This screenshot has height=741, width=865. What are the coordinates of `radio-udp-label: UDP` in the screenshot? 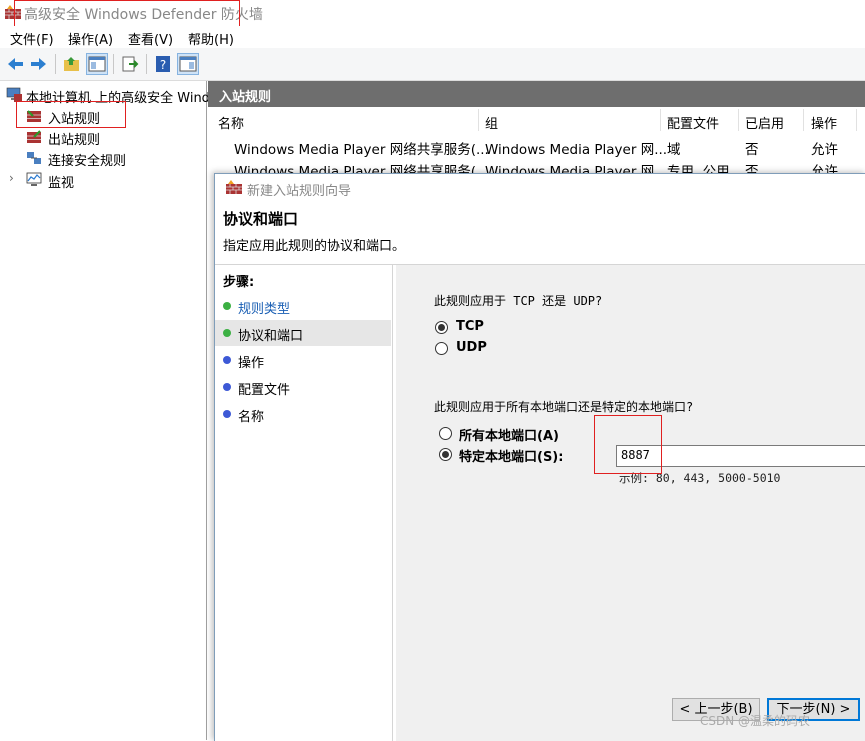 It's located at (471, 347).